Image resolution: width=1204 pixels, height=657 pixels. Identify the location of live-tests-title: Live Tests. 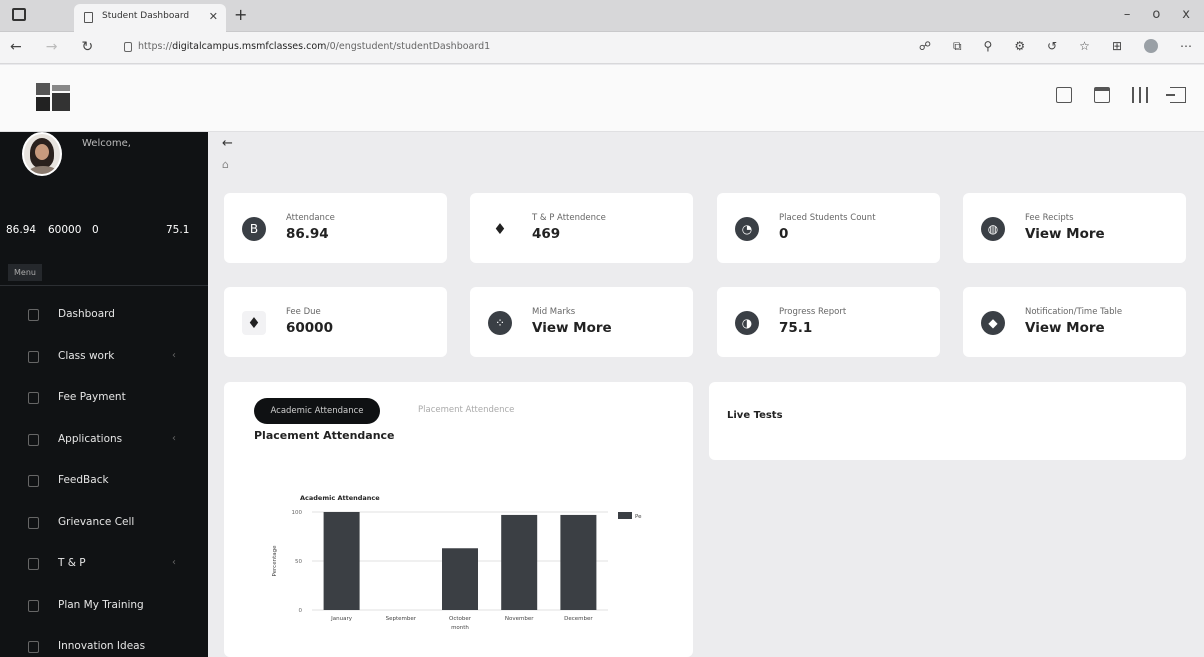
(755, 415).